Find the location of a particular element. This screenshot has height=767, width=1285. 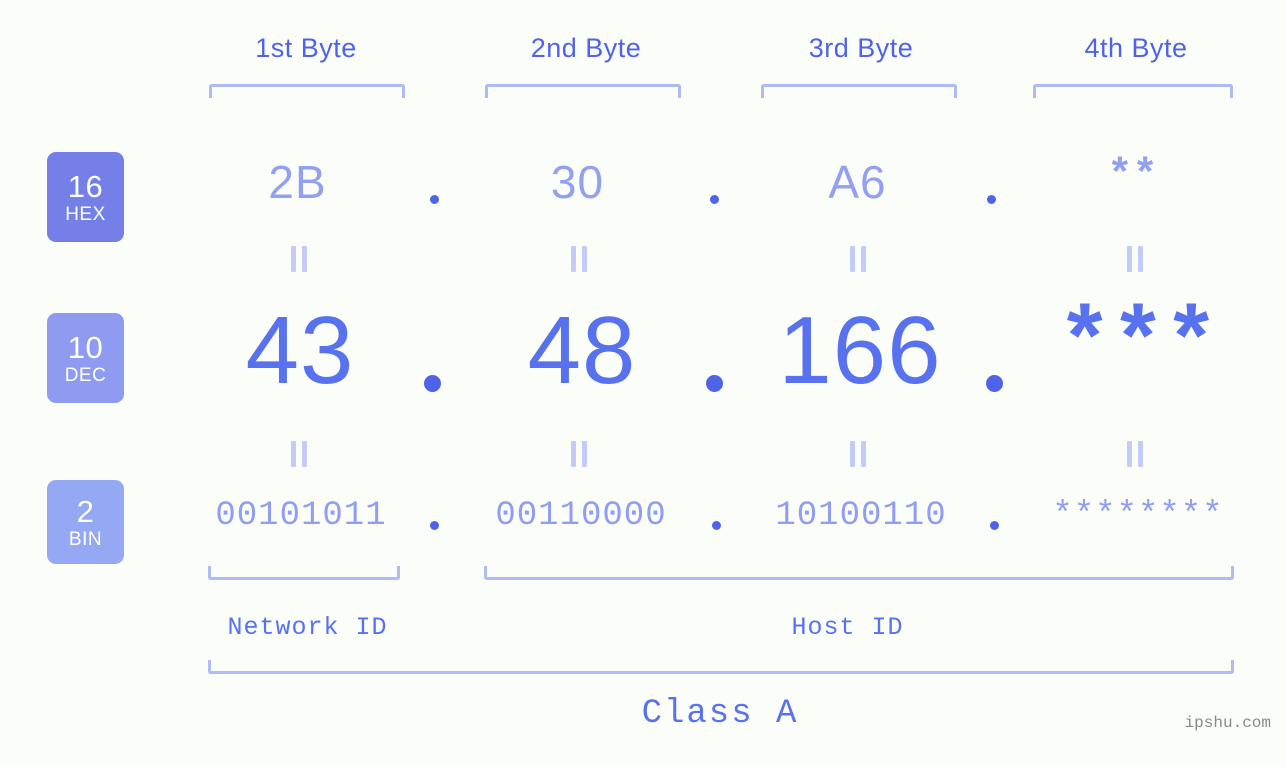

bin-byte-2: 00110000 is located at coordinates (581, 516).